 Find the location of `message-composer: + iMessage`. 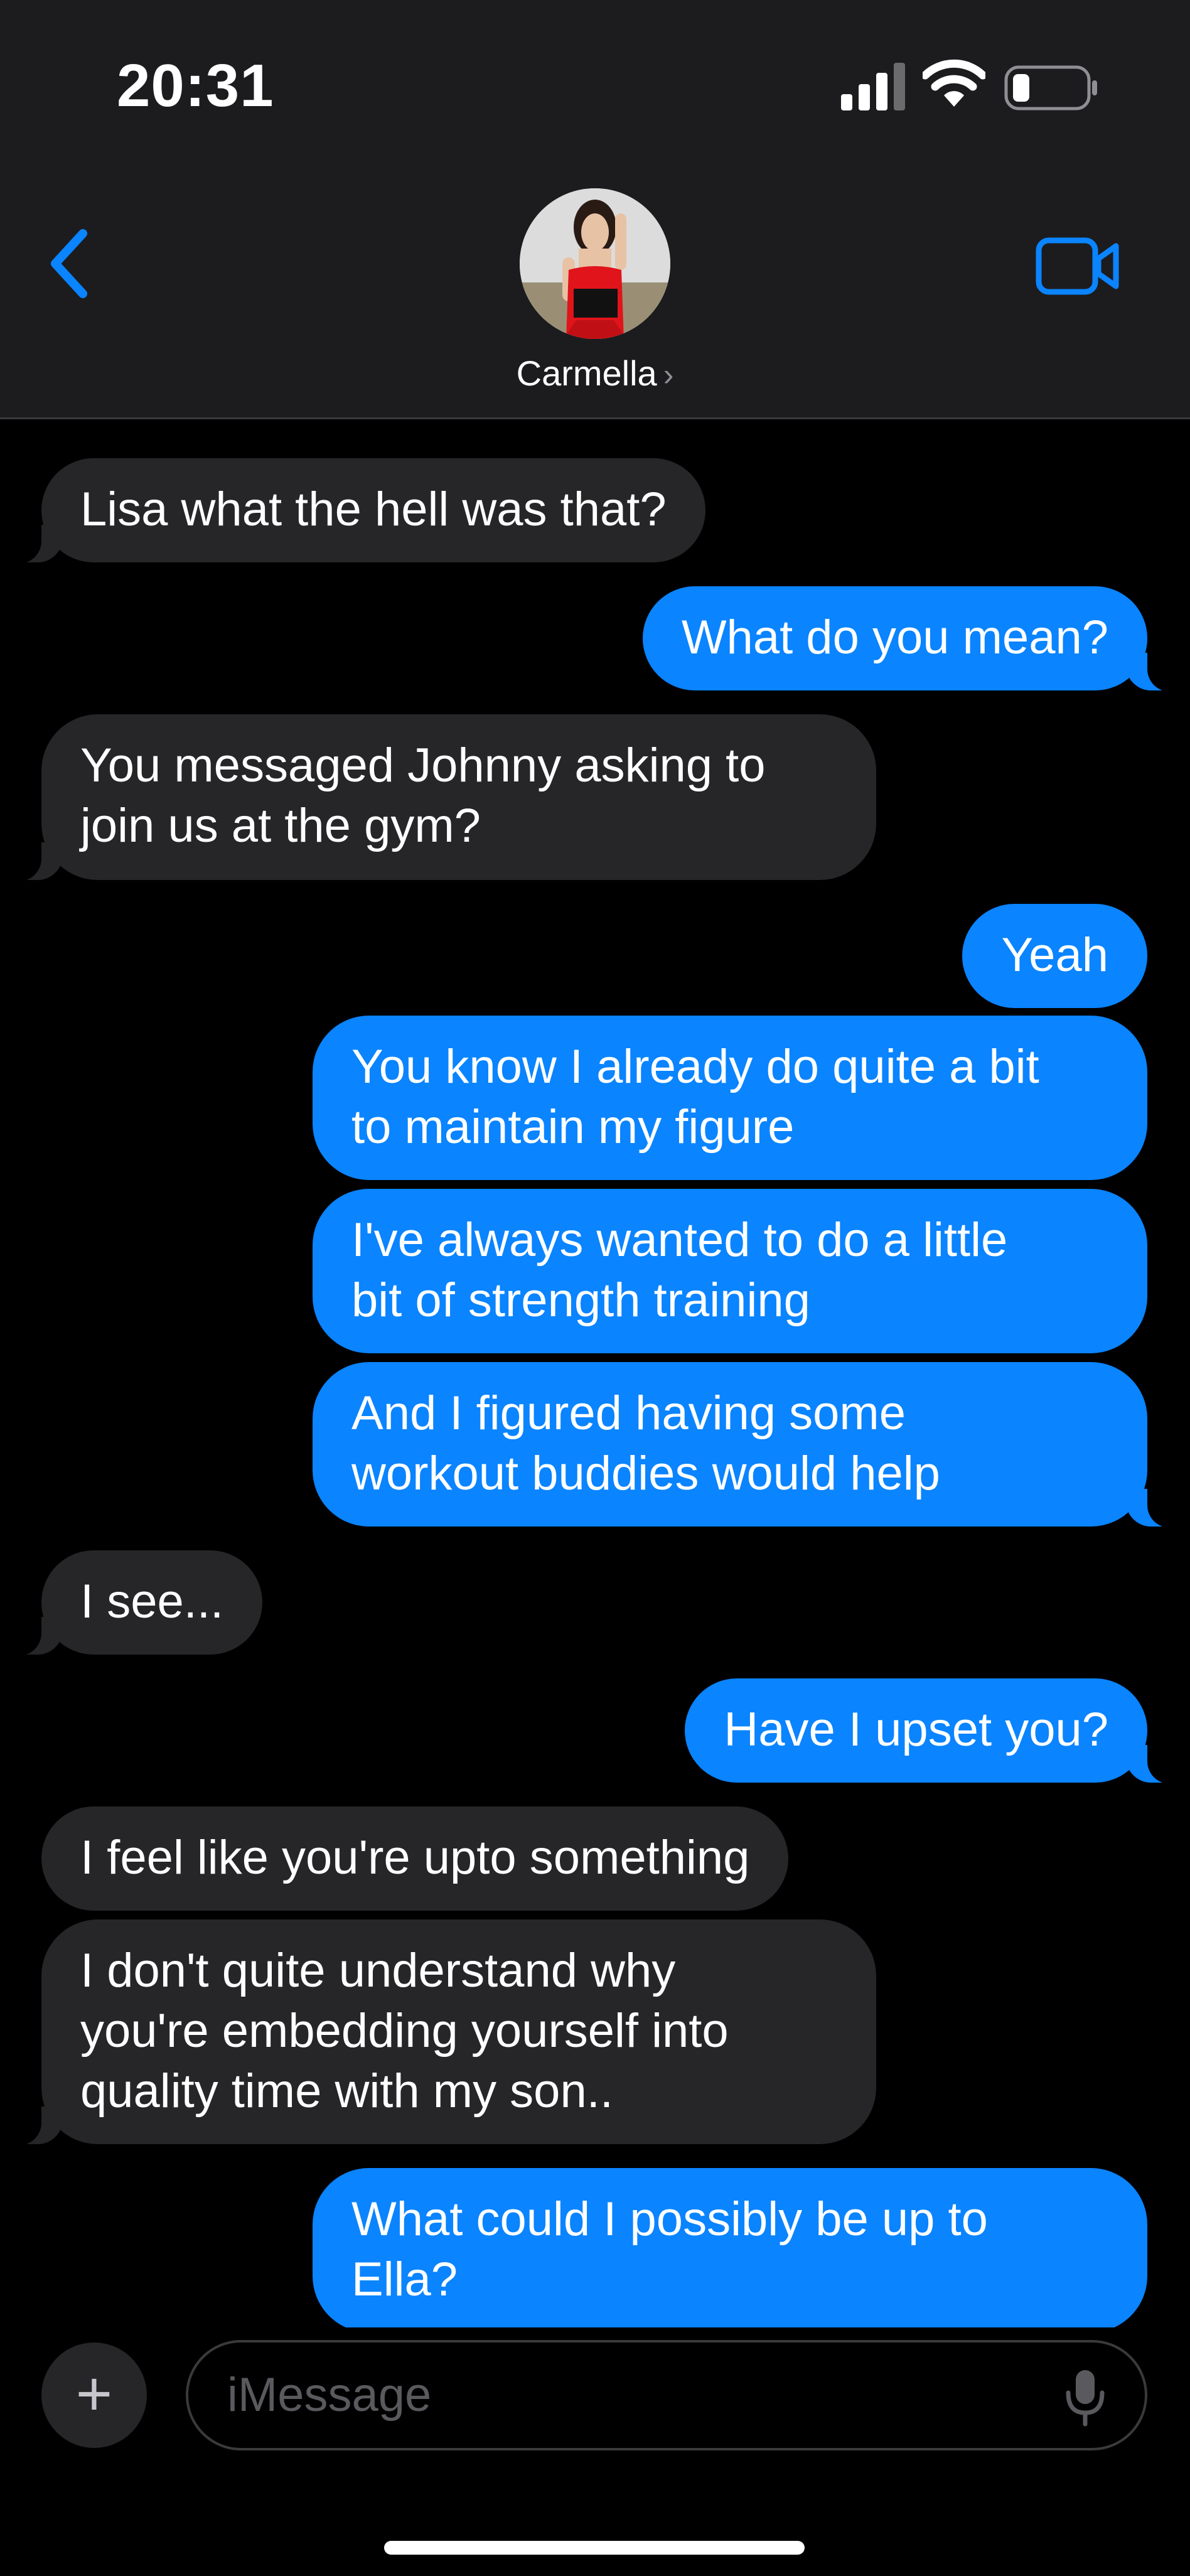

message-composer: + iMessage is located at coordinates (595, 2451).